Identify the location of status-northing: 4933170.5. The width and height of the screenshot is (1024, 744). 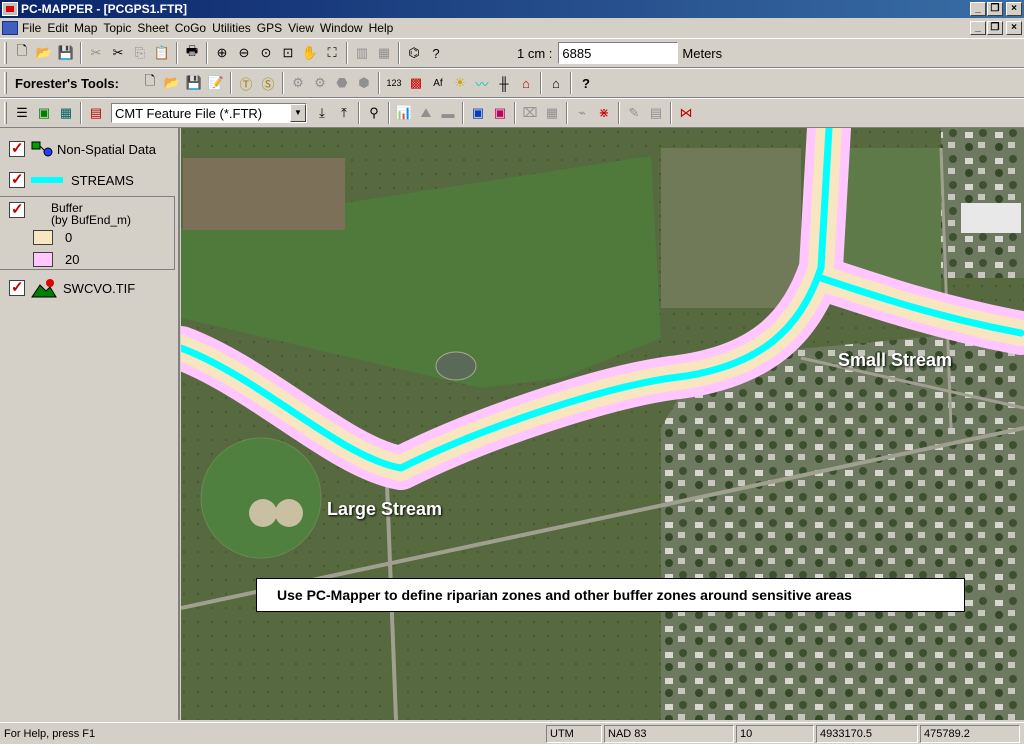
(867, 733).